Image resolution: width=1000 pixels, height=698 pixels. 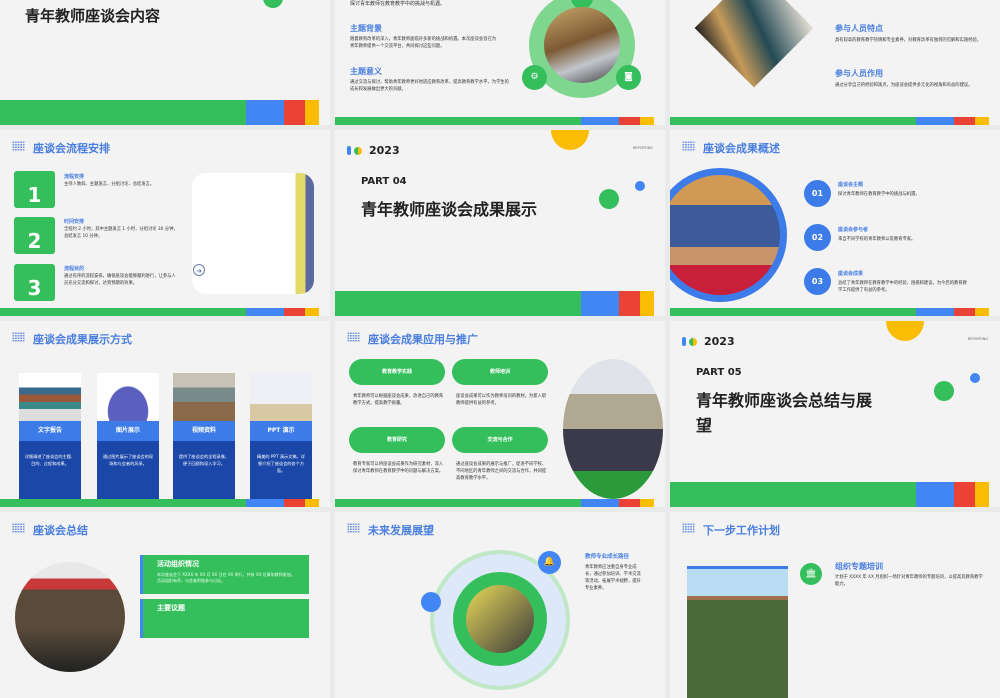 What do you see at coordinates (570, 140) in the screenshot?
I see `decor-yellow-semicircle` at bounding box center [570, 140].